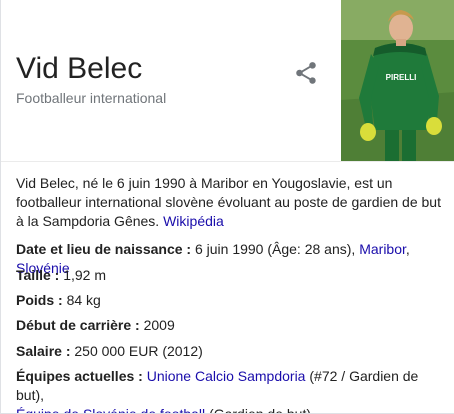  Describe the element at coordinates (226, 376) in the screenshot. I see `sampdoria-link: Unione Calcio Sampdoria` at that location.